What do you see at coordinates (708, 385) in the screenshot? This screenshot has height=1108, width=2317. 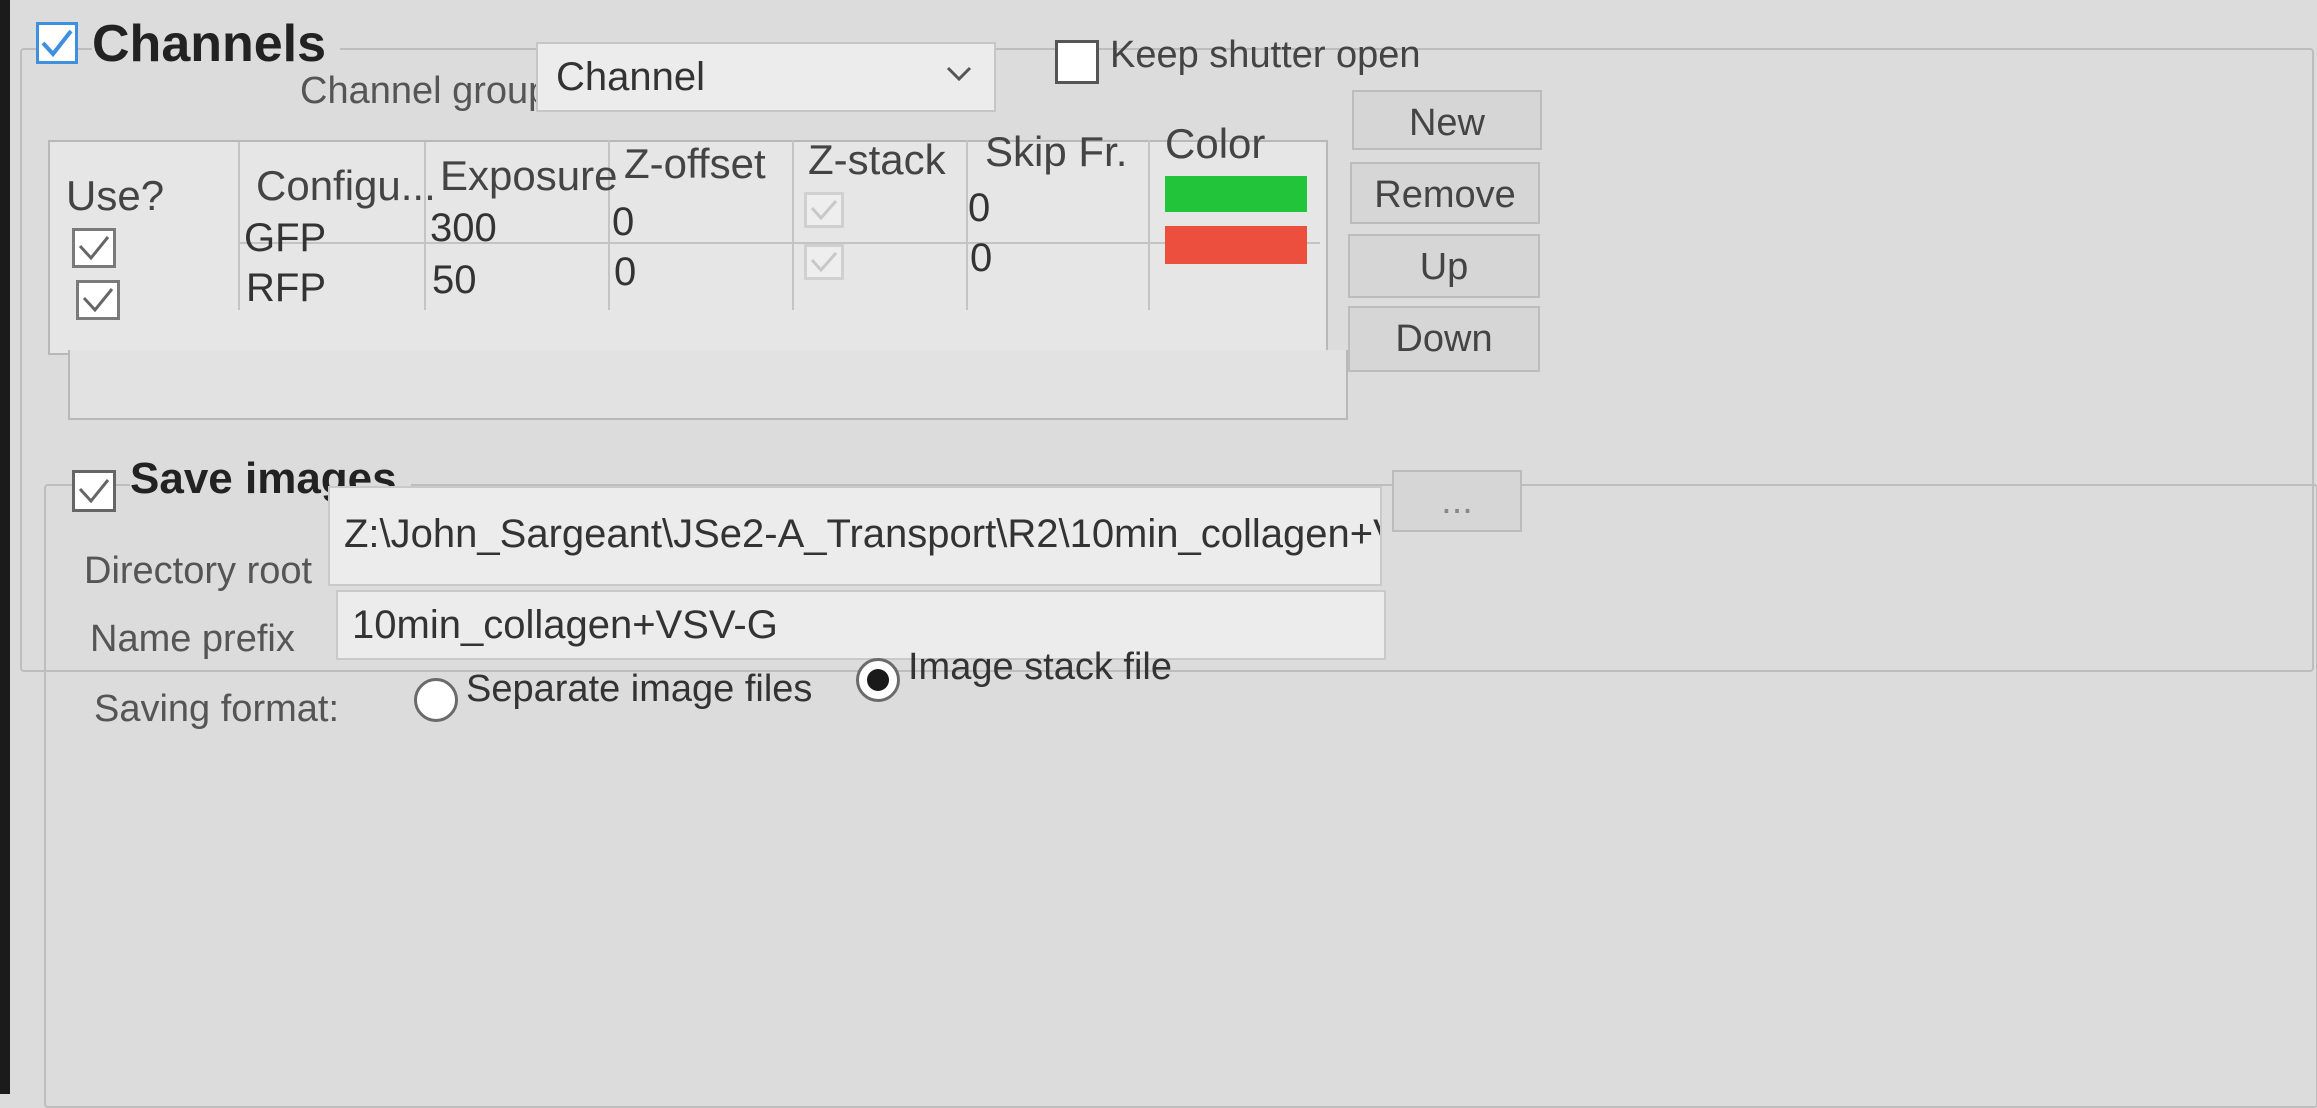 I see `channels-table-bottom-panel` at bounding box center [708, 385].